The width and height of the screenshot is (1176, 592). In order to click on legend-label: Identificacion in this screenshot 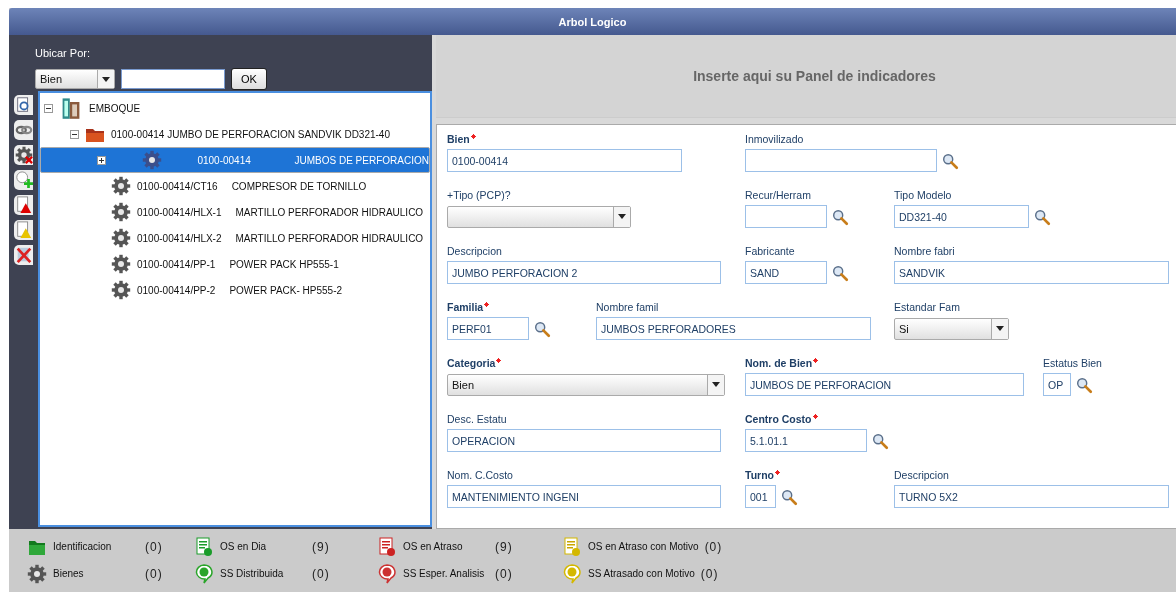, I will do `click(83, 546)`.